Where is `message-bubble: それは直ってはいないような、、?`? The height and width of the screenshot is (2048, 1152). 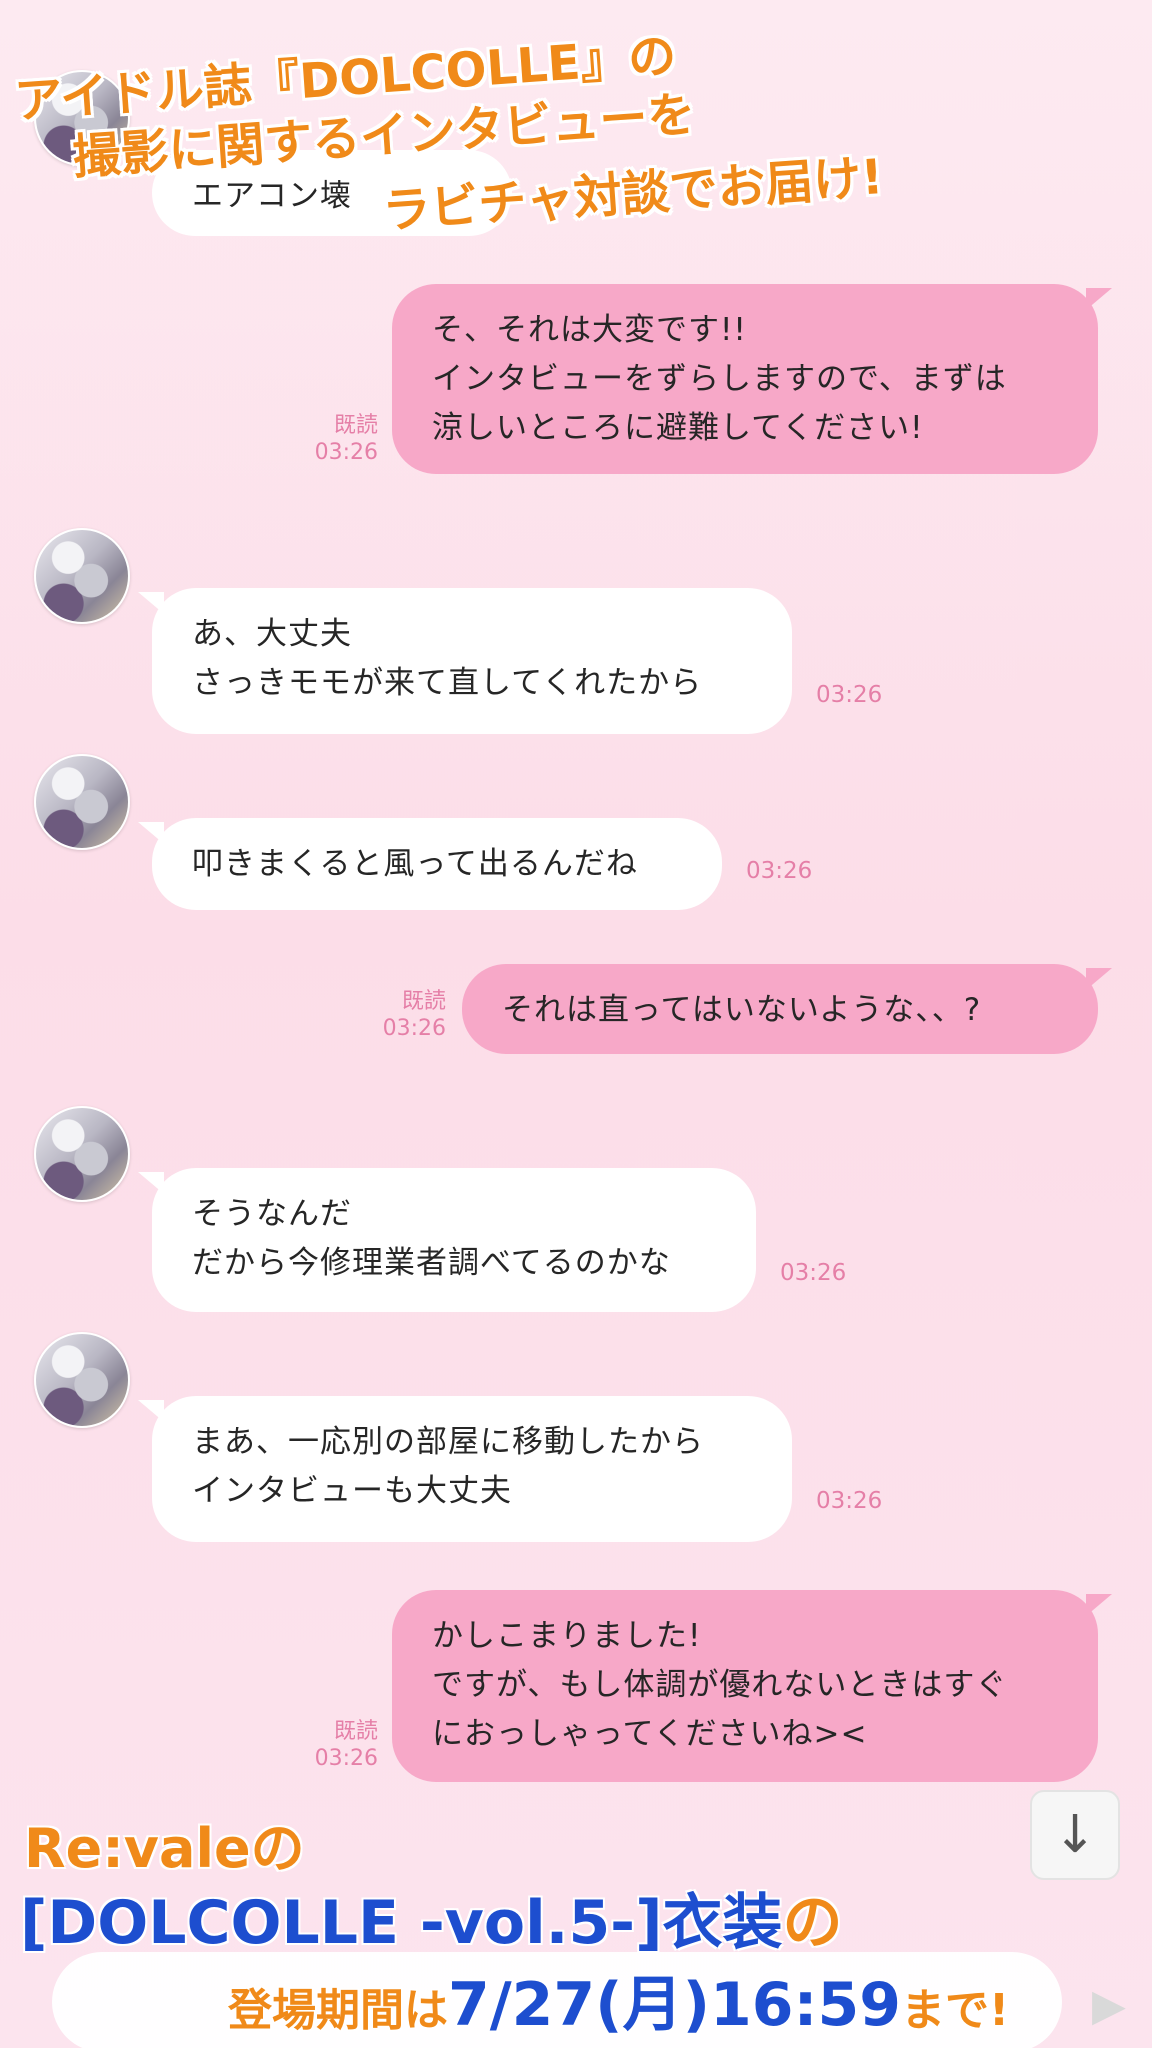
message-bubble: それは直ってはいないような、、? is located at coordinates (787, 1009).